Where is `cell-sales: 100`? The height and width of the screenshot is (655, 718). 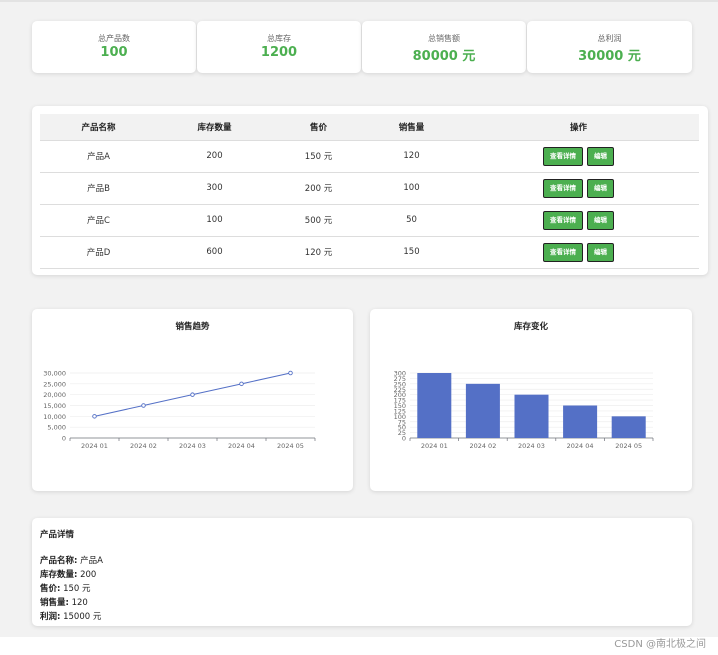 cell-sales: 100 is located at coordinates (411, 187).